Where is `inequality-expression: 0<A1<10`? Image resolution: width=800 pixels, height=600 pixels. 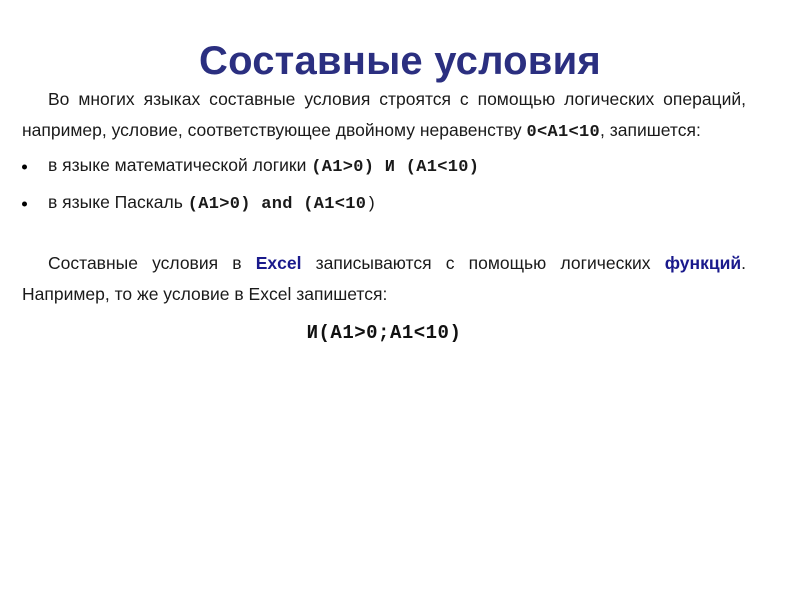 inequality-expression: 0<A1<10 is located at coordinates (563, 132).